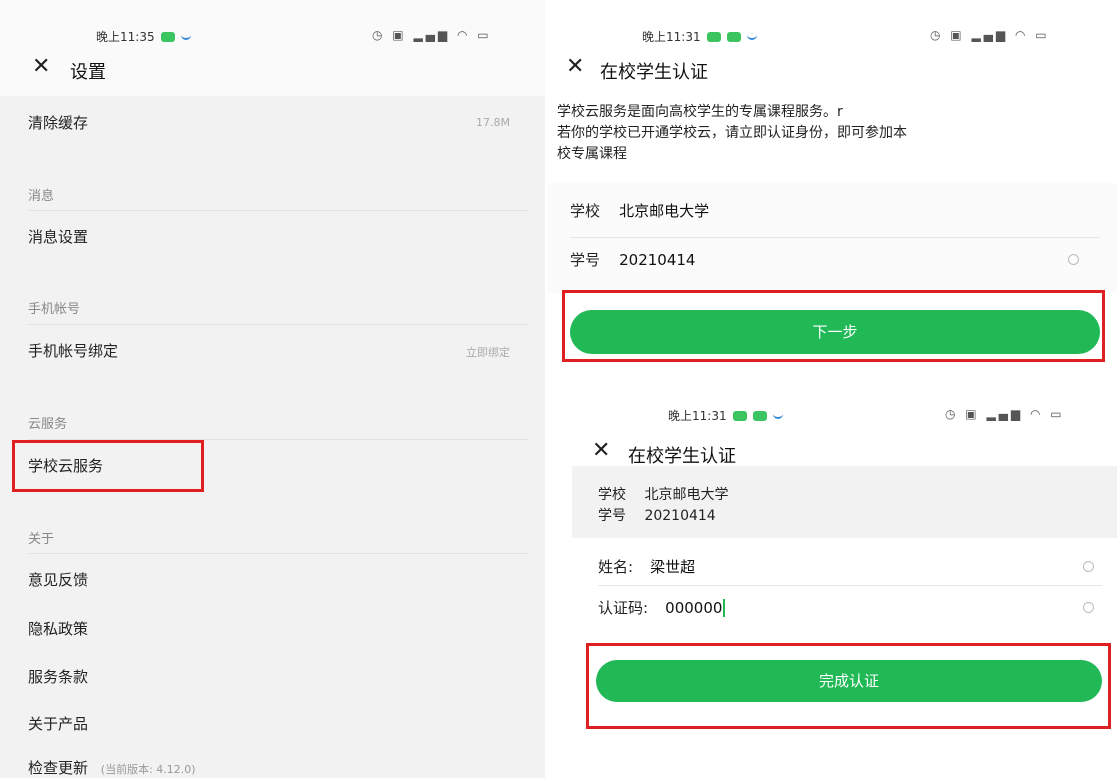 The image size is (1117, 778). Describe the element at coordinates (680, 516) in the screenshot. I see `student-id-value: 20210414` at that location.